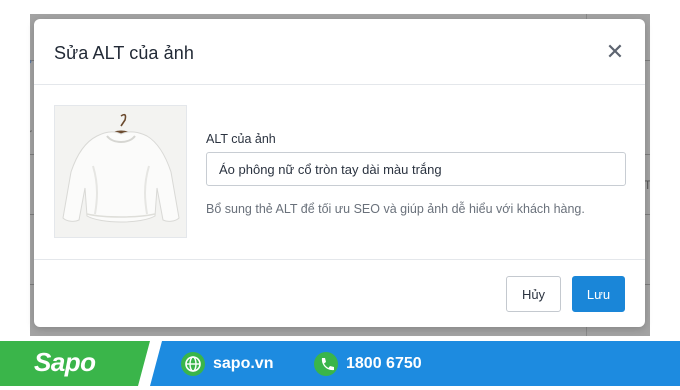 Image resolution: width=680 pixels, height=390 pixels. Describe the element at coordinates (243, 364) in the screenshot. I see `website-link: sapo.vn` at that location.